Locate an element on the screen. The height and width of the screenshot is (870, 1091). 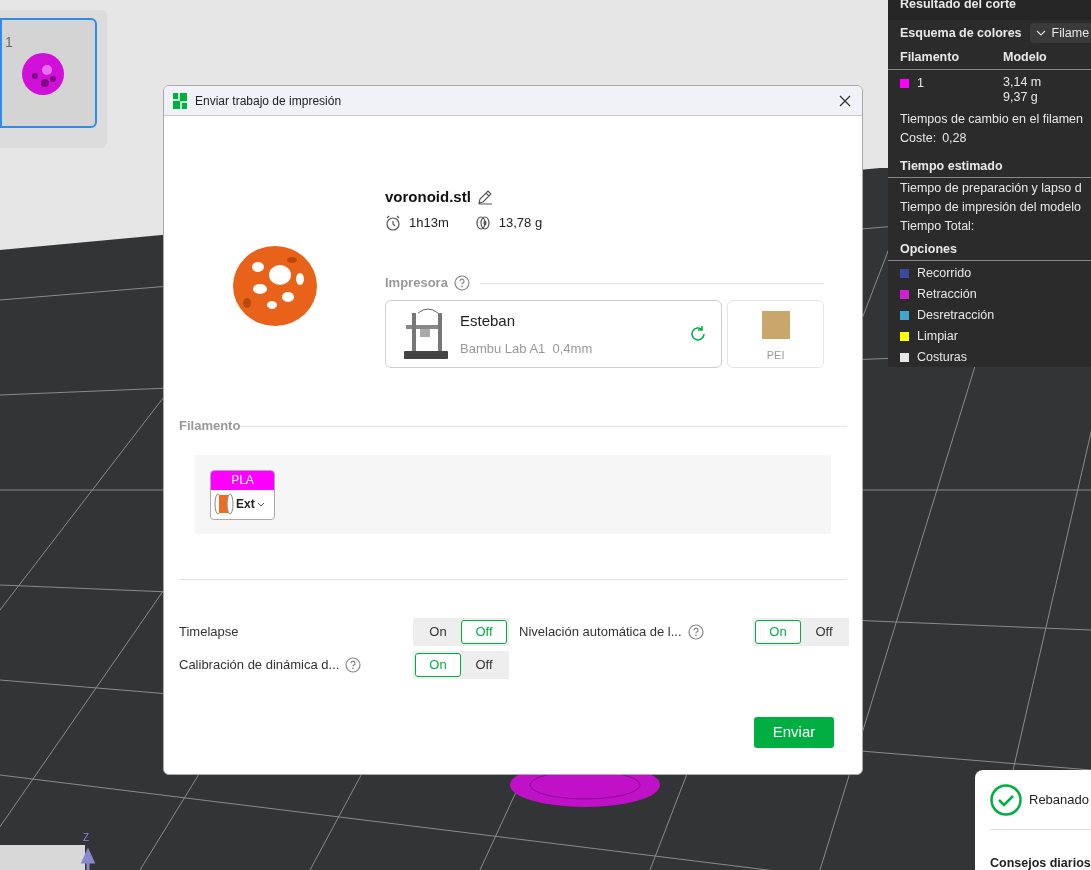
time-row-text: Tiempo de impresión del modelo is located at coordinates (989, 207).